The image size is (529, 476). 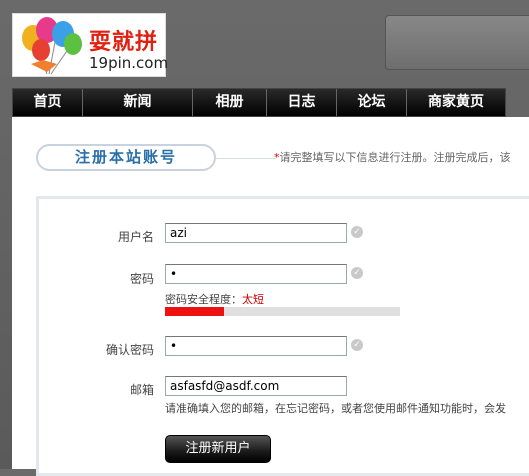 I want to click on password-strength-value: 太短, so click(x=253, y=299).